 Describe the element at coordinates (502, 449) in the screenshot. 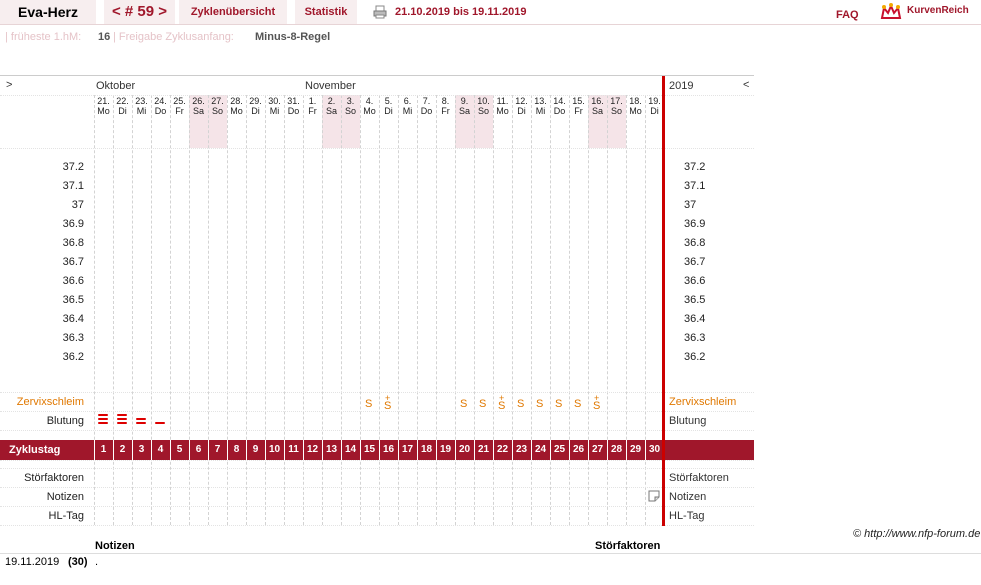

I see `cycle-day-number: 22` at that location.